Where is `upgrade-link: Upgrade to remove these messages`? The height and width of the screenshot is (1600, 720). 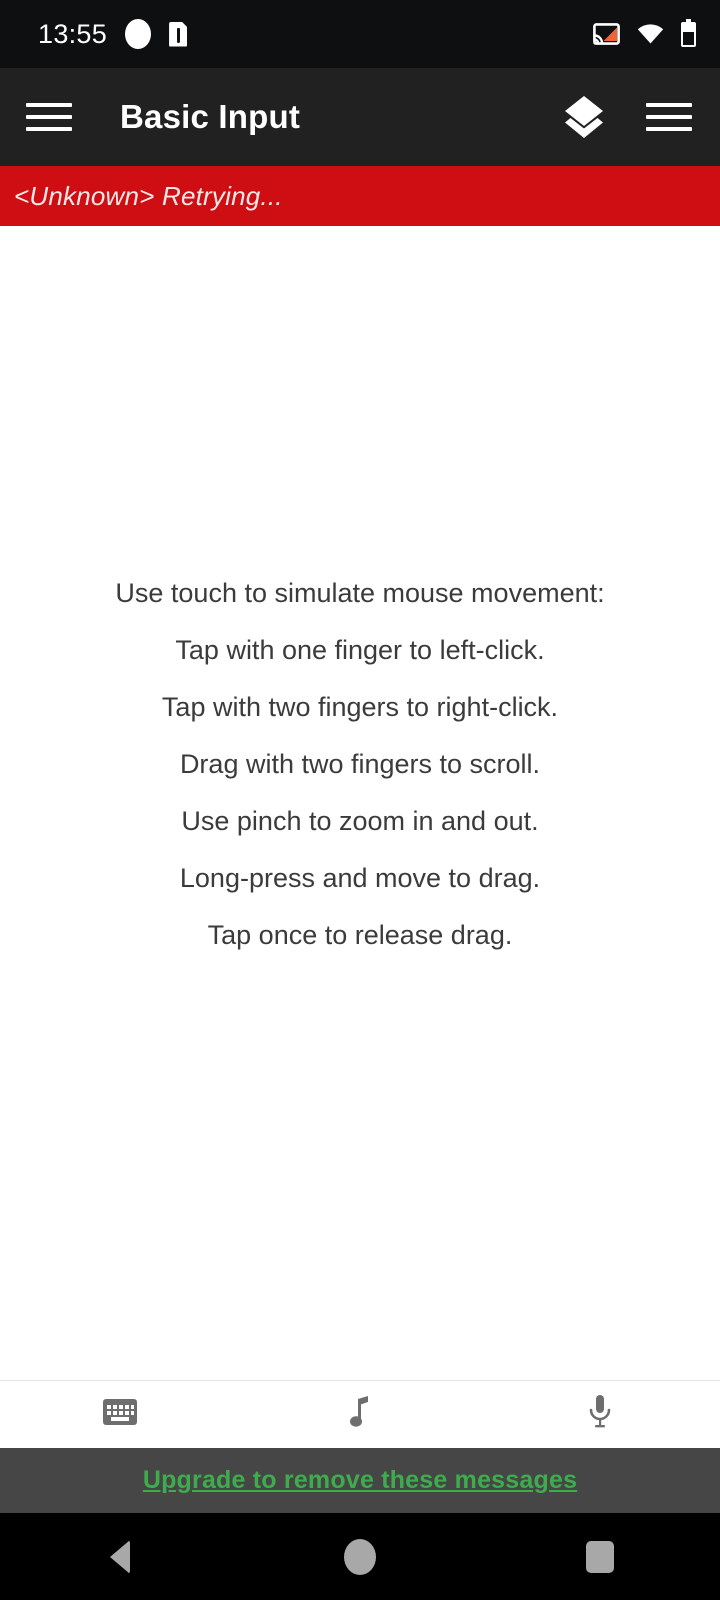
upgrade-link: Upgrade to remove these messages is located at coordinates (360, 1480).